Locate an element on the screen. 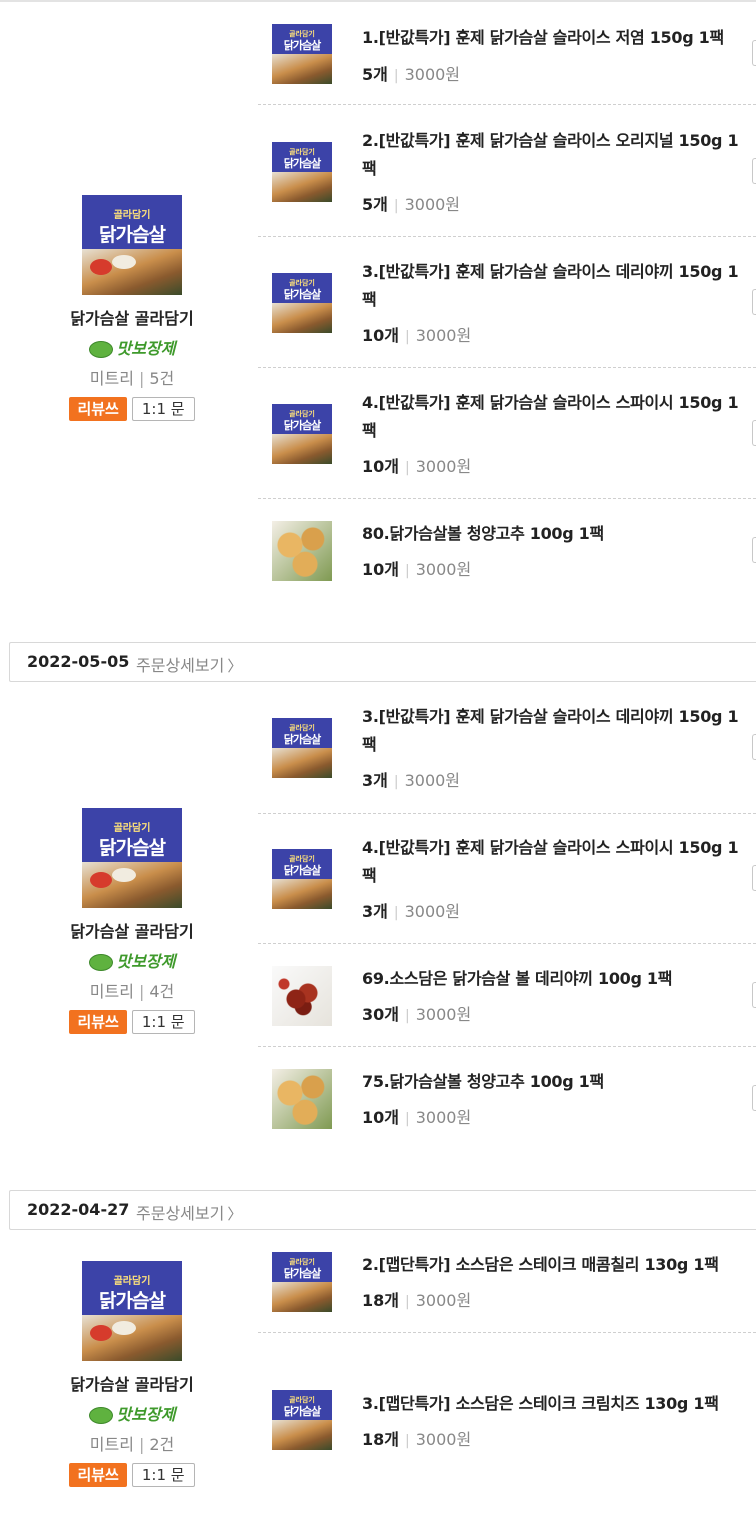  item-title: 69.소스담은 닭가슴살 볼 데리야끼 100g 1팩 is located at coordinates (552, 979).